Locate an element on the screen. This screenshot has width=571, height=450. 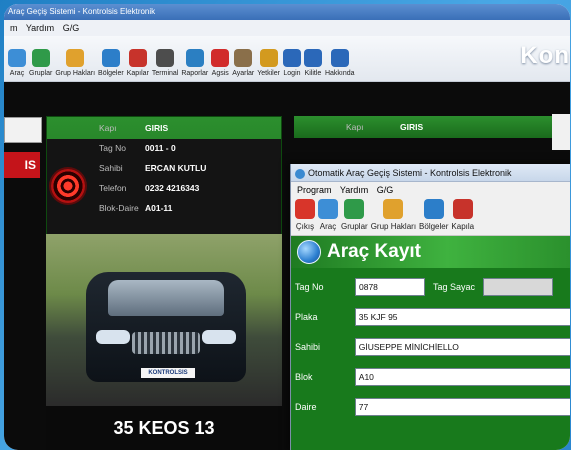
toolbar-button-çıkış: Çıkış is located at coordinates (305, 217).